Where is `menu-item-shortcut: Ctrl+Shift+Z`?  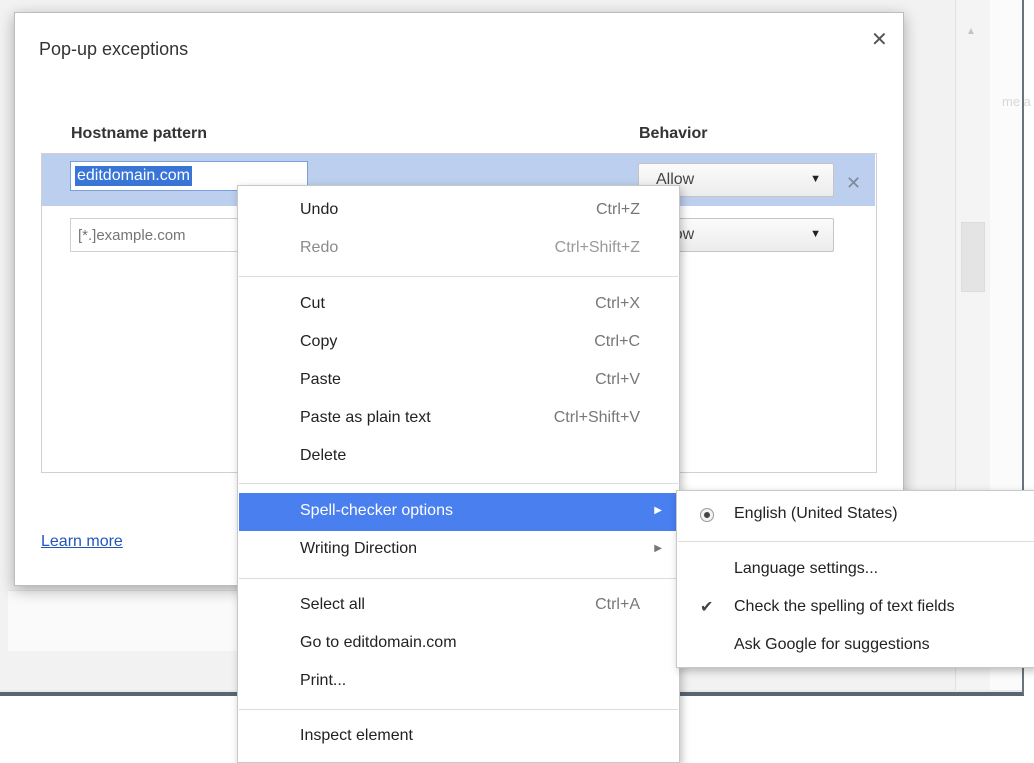
menu-item-shortcut: Ctrl+Shift+Z is located at coordinates (597, 247).